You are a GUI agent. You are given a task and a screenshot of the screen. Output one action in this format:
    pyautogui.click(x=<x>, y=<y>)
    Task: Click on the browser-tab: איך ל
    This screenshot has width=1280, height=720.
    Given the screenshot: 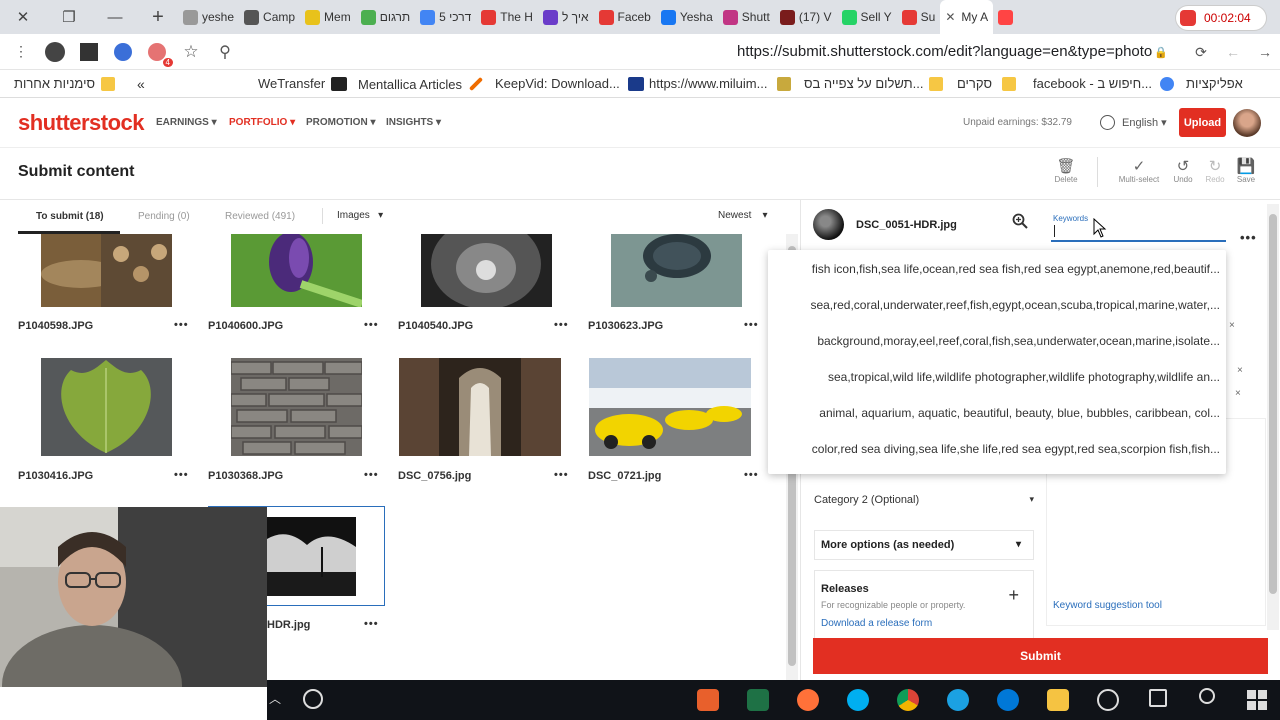 What is the action you would take?
    pyautogui.click(x=566, y=17)
    